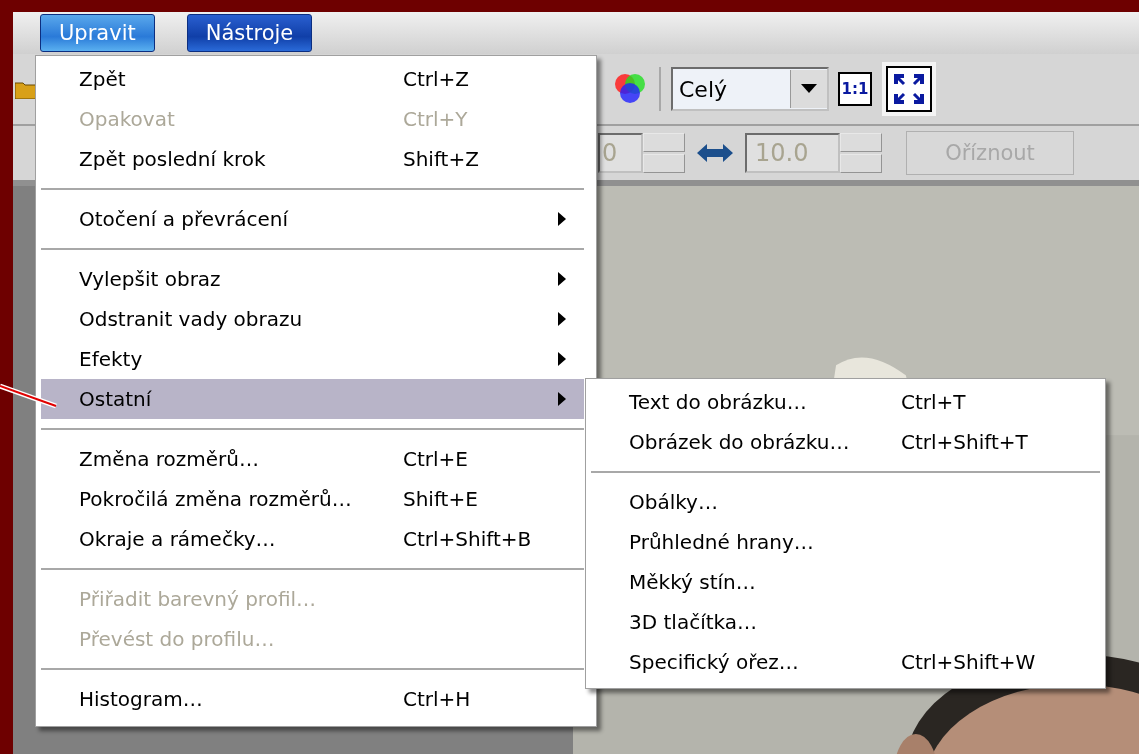 The image size is (1139, 754). I want to click on menu-item: Ostatní, so click(312, 399).